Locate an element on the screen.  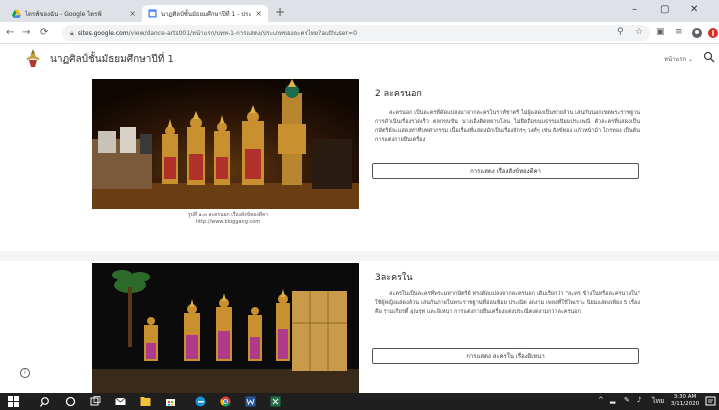
lakhon-nok-video-button: การแสดง เรื่องสังข์ทองตีคา is located at coordinates (505, 171).